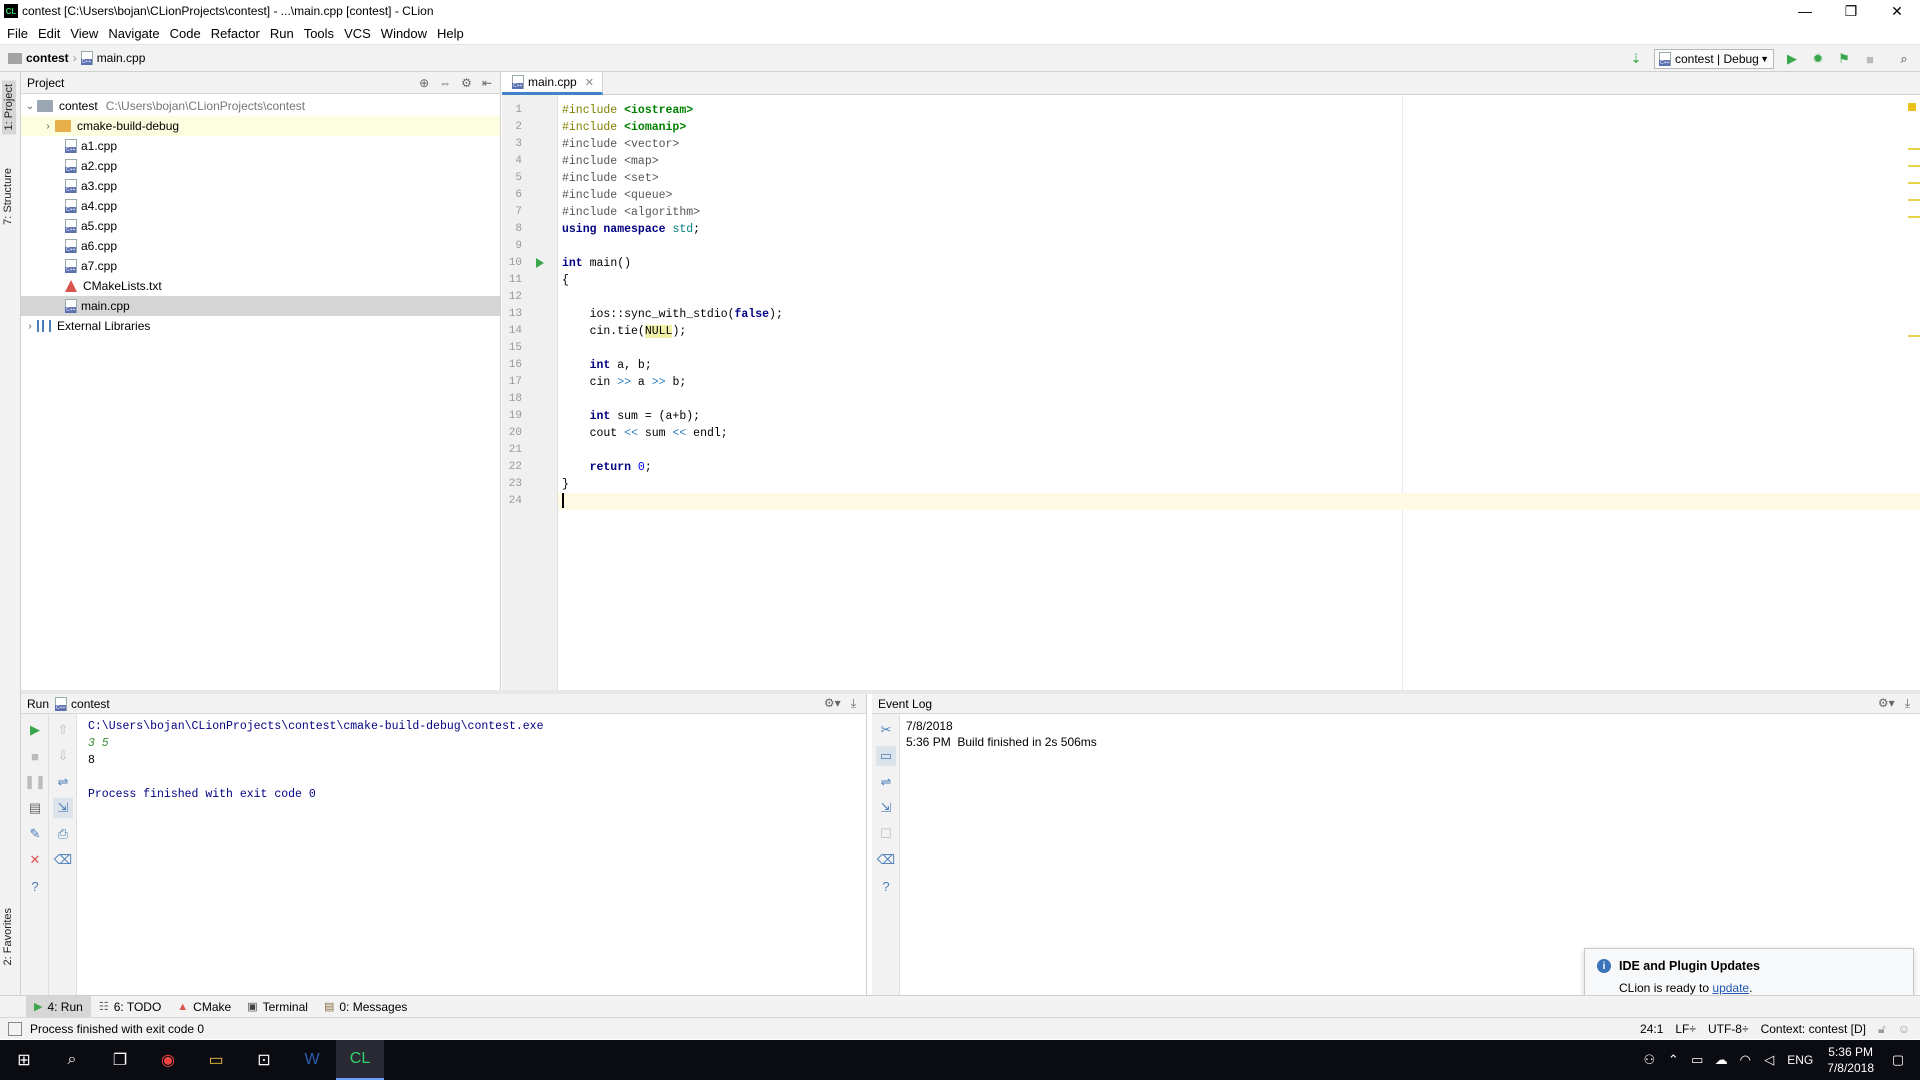  I want to click on coverage-icon: ⚑, so click(1844, 59).